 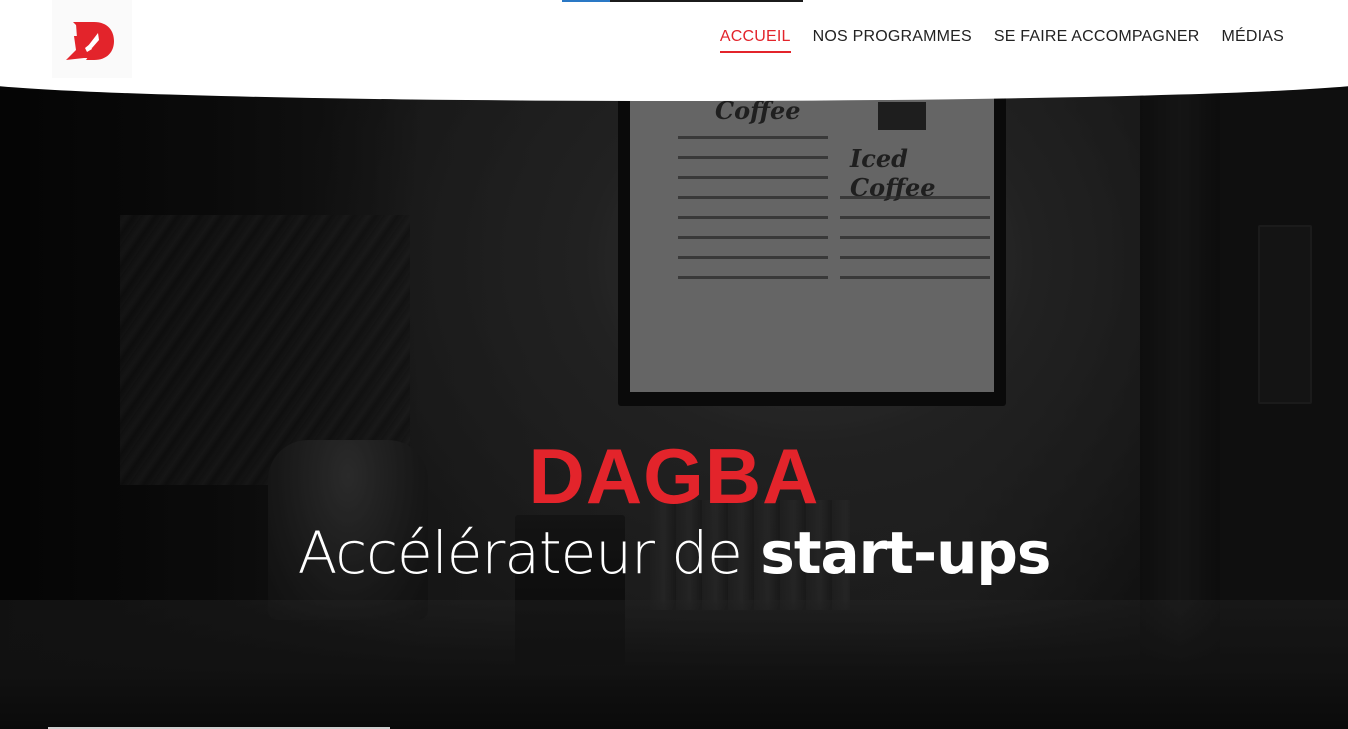 What do you see at coordinates (520, 553) in the screenshot?
I see `hero-subtitle-light: Accélérateur de` at bounding box center [520, 553].